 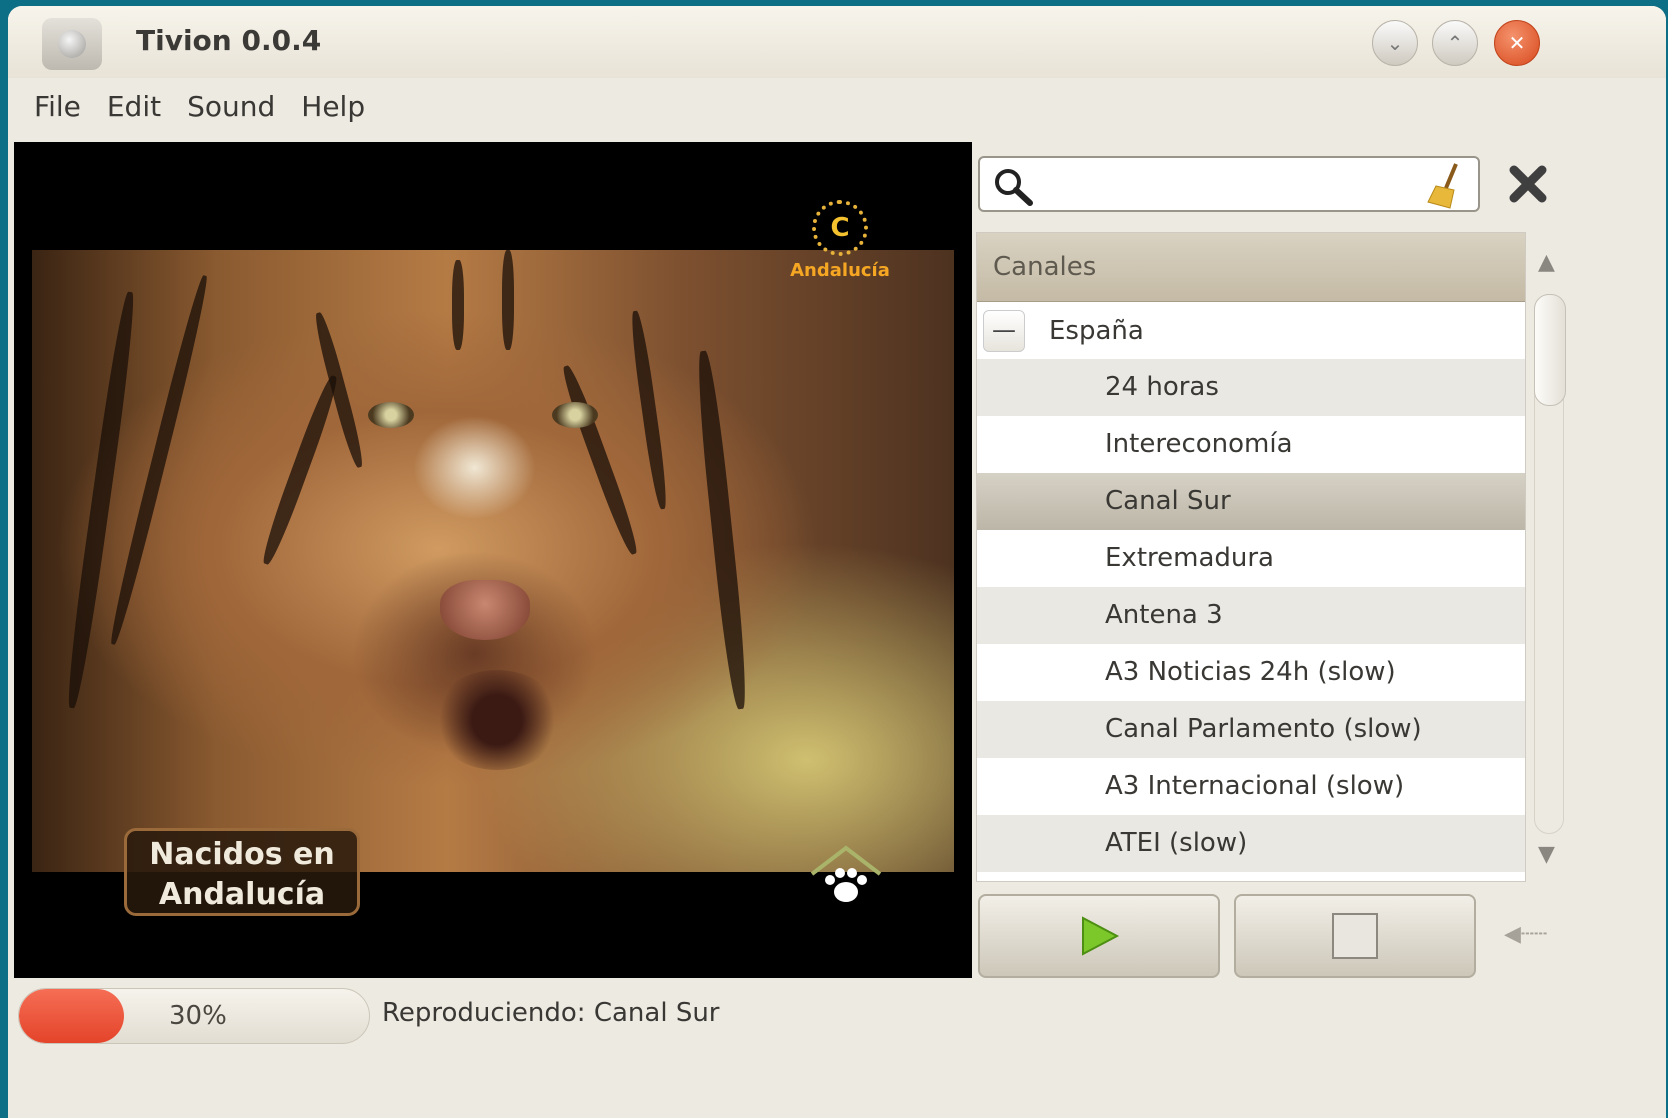 I want to click on close-icon: ✕, so click(x=1517, y=43).